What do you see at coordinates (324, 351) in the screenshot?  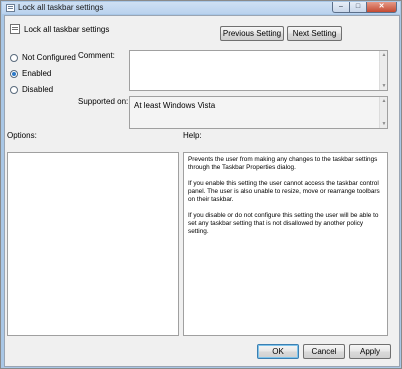 I see `cancel-button: Cancel` at bounding box center [324, 351].